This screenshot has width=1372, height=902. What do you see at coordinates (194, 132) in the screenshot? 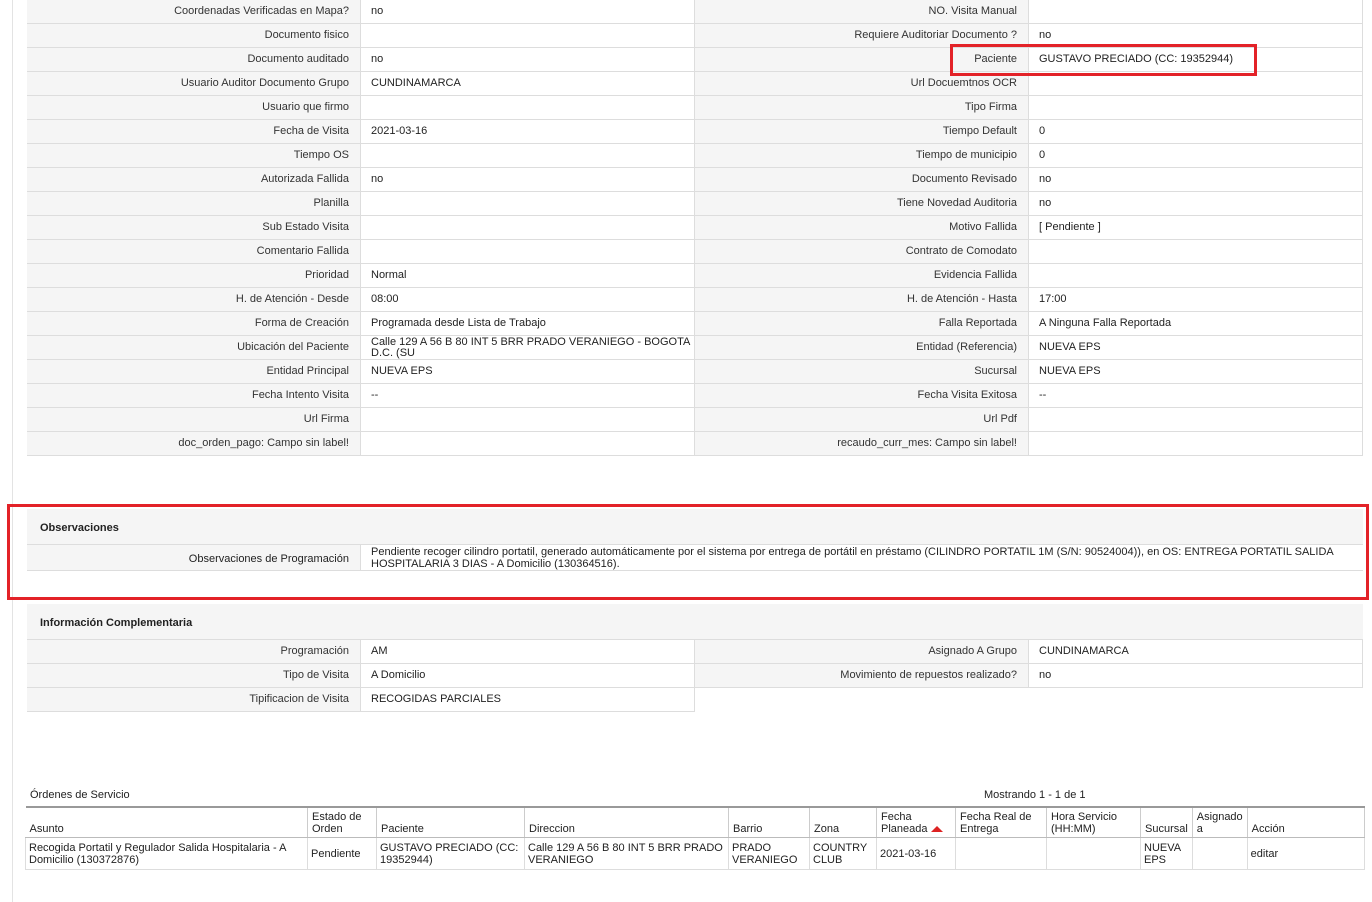
I see `field-label: Fecha de Visita` at bounding box center [194, 132].